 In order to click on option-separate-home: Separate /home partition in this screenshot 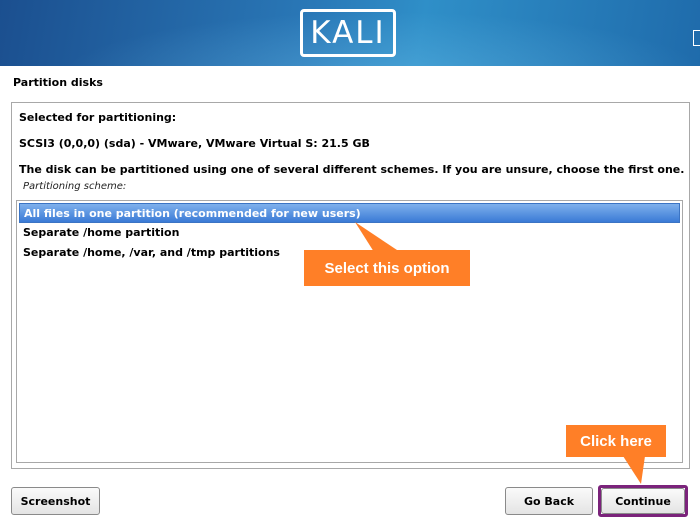, I will do `click(349, 233)`.